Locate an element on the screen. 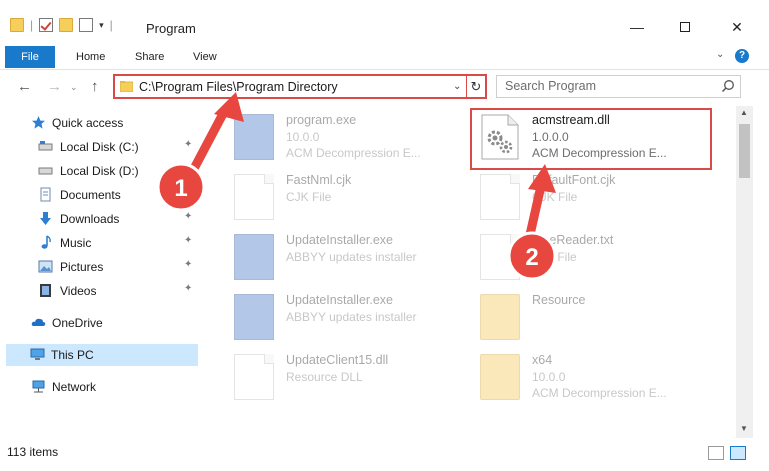 The image size is (769, 471). sidebar-item-downloads: Downloads ✦ is located at coordinates (100, 219).